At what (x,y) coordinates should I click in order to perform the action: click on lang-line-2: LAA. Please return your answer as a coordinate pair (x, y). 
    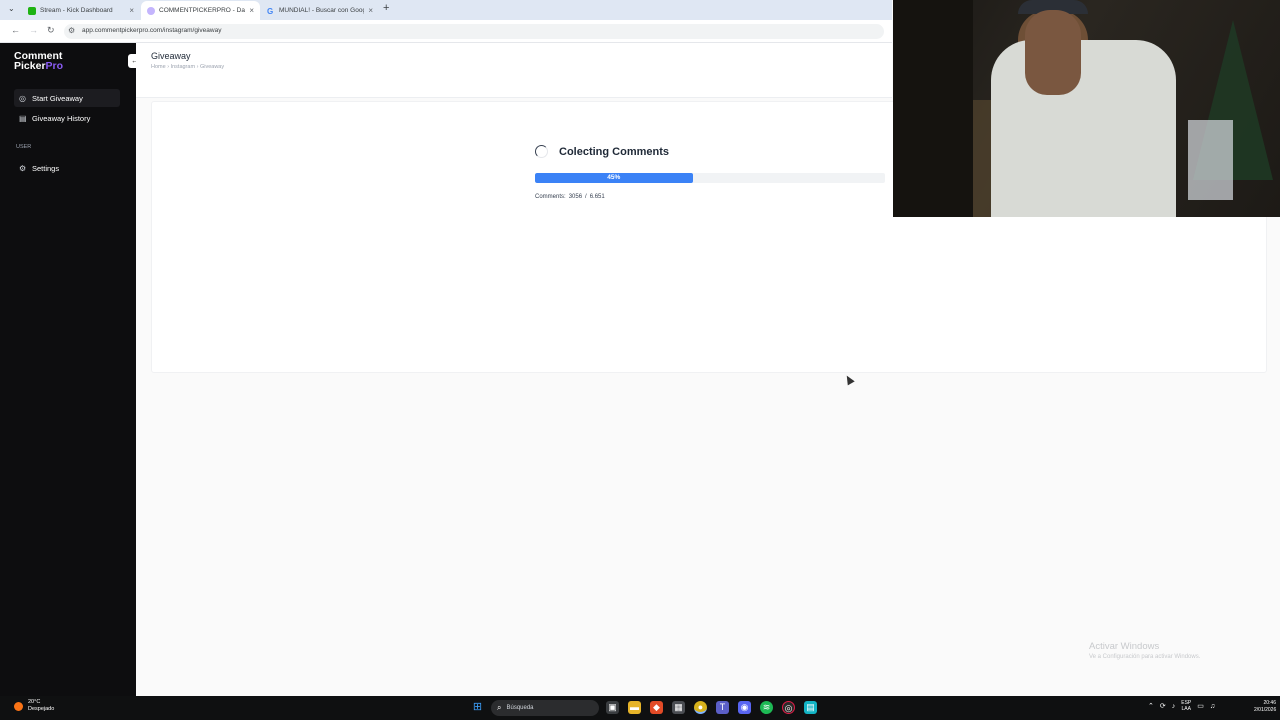
    Looking at the image, I should click on (1186, 709).